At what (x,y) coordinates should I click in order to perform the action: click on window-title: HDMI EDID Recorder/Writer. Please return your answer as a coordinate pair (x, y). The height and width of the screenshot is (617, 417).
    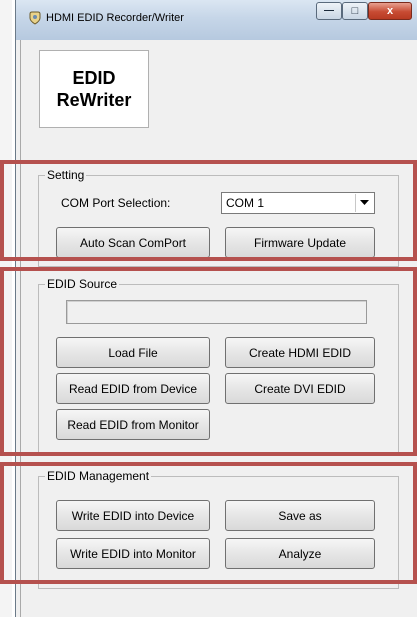
    Looking at the image, I should click on (115, 18).